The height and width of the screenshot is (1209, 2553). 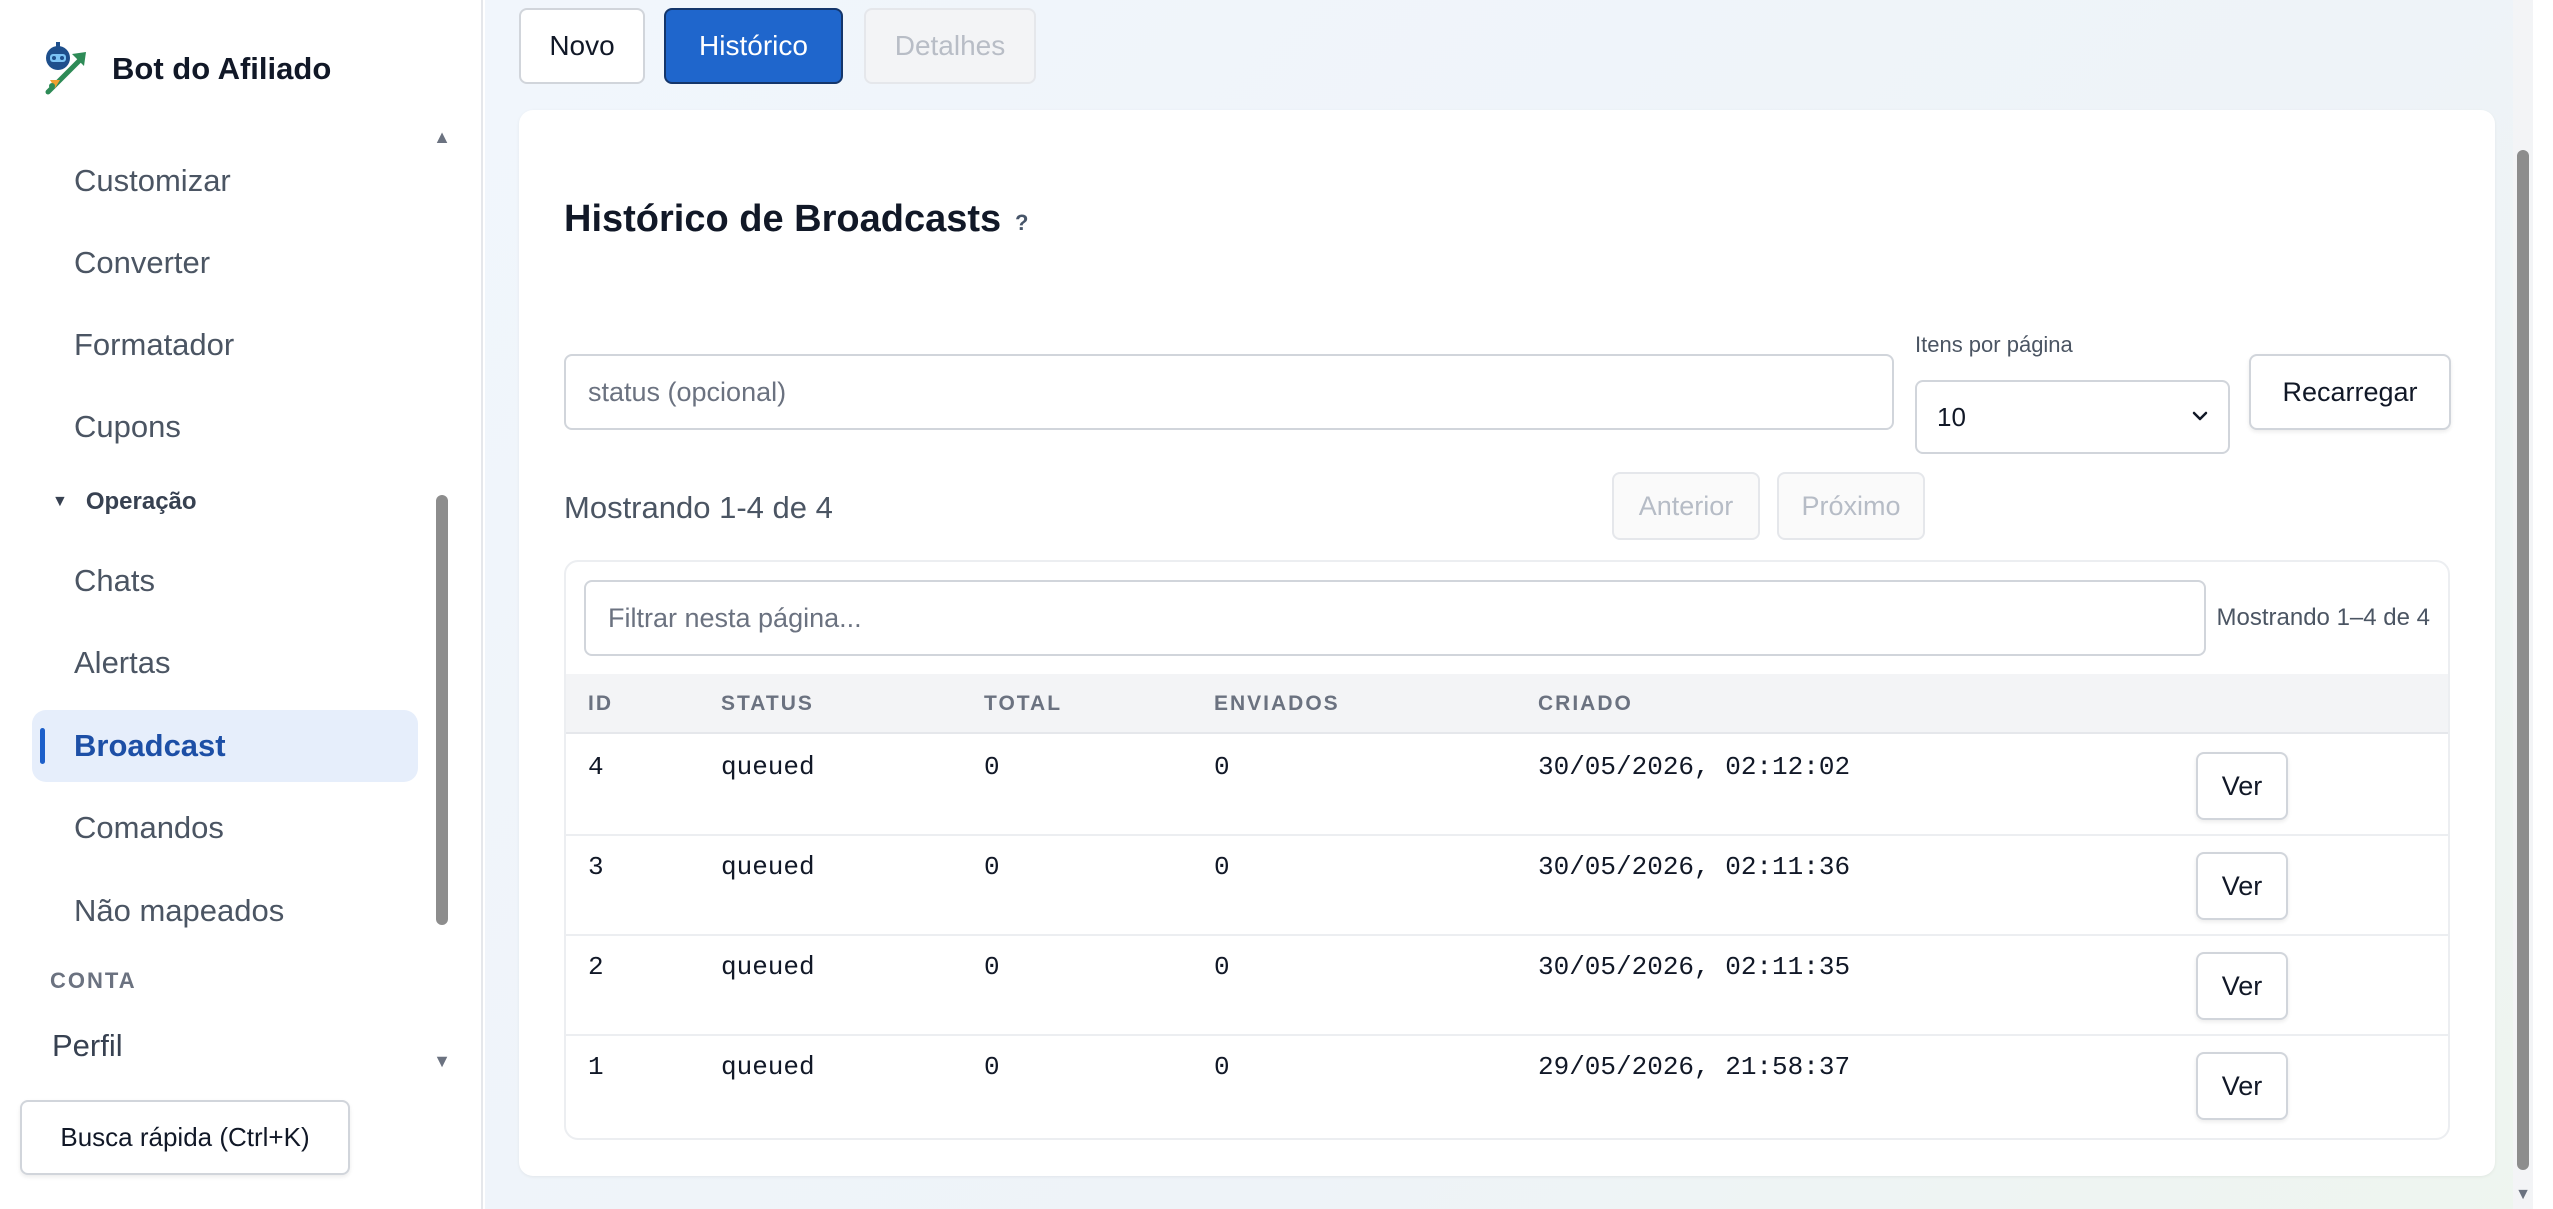 What do you see at coordinates (596, 767) in the screenshot?
I see `cell-id: 4` at bounding box center [596, 767].